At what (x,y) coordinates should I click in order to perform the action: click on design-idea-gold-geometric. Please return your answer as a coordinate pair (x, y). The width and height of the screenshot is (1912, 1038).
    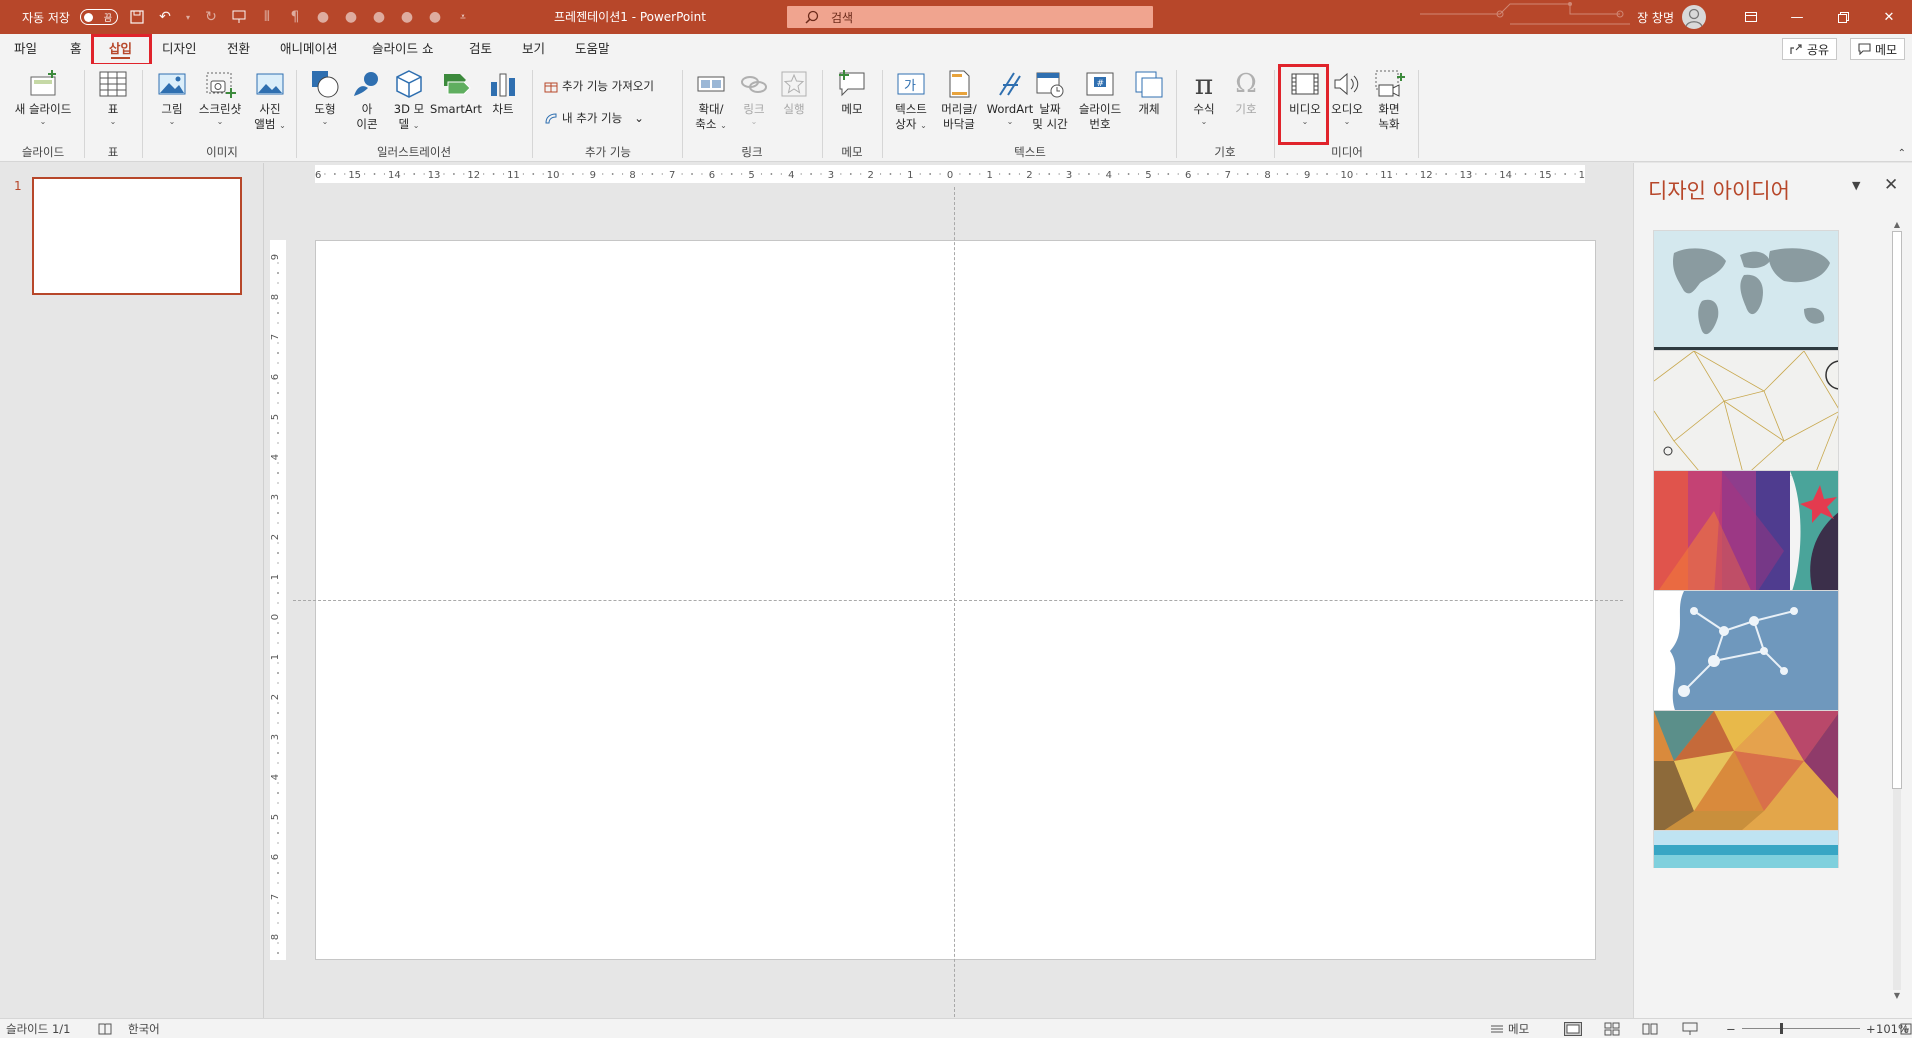
    Looking at the image, I should click on (1746, 413).